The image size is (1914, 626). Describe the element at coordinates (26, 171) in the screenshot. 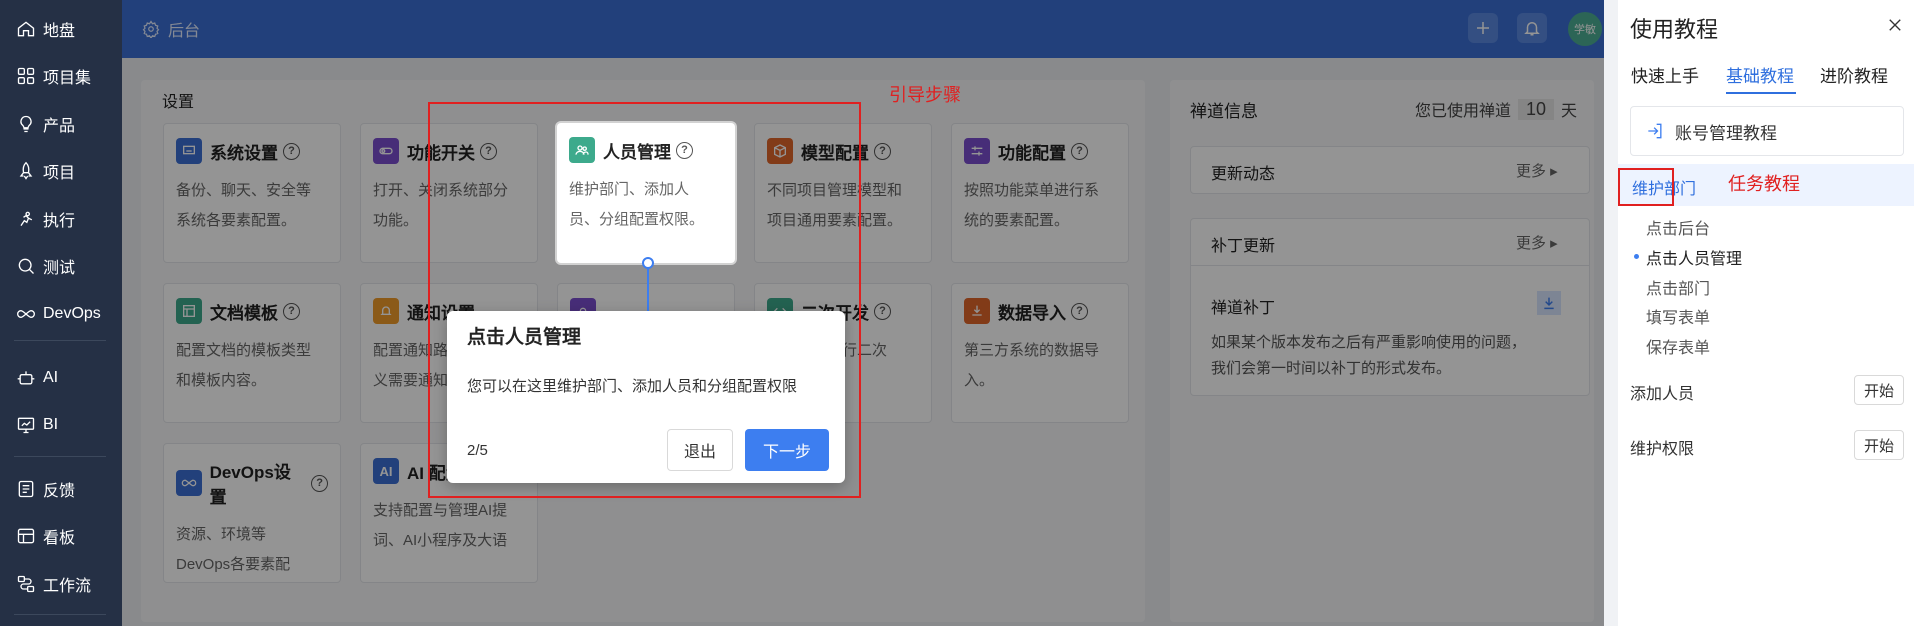

I see `rocket-icon` at that location.